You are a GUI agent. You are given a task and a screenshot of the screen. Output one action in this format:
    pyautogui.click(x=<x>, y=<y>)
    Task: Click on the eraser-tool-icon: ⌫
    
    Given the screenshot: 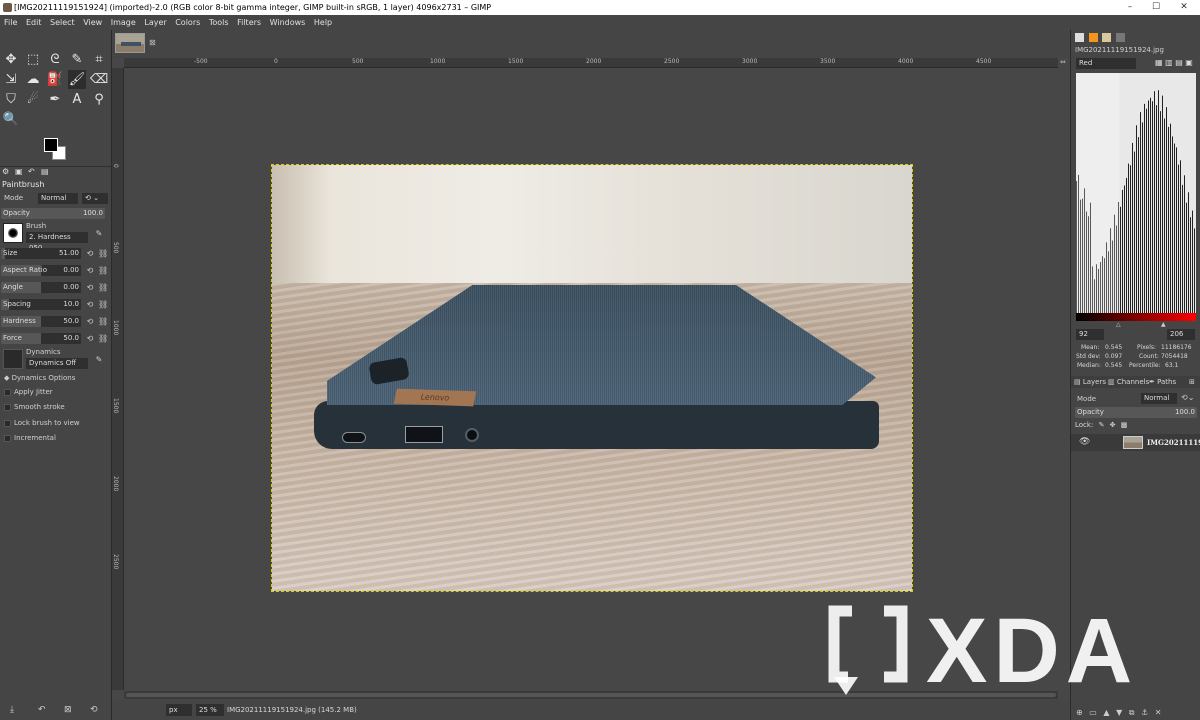 What is the action you would take?
    pyautogui.click(x=99, y=79)
    